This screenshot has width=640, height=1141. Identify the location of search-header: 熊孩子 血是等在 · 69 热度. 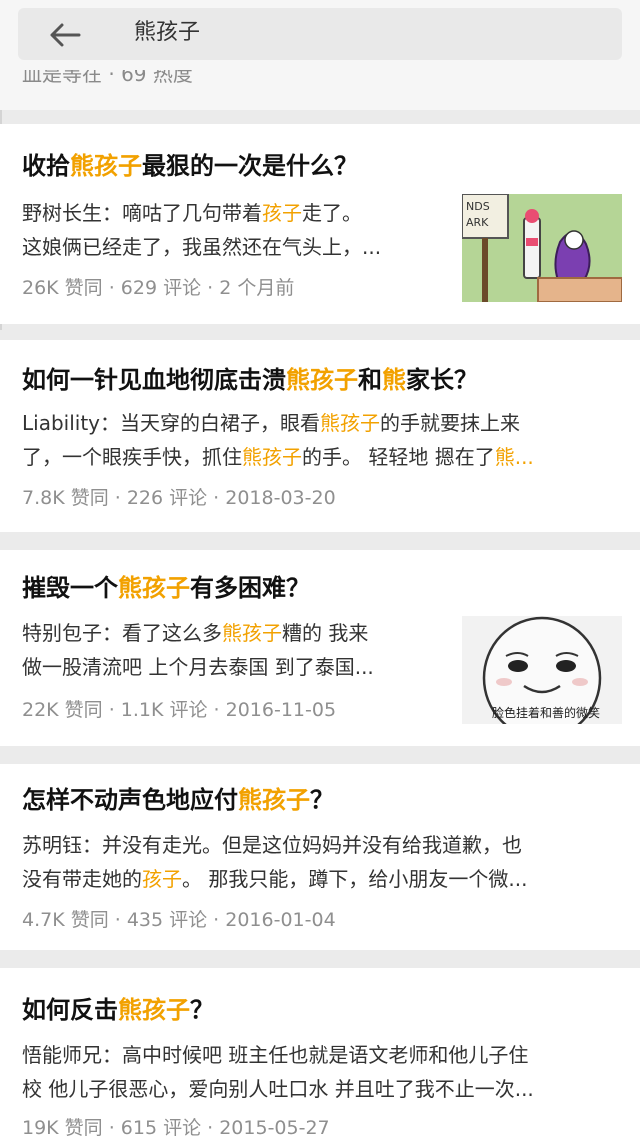
(320, 55).